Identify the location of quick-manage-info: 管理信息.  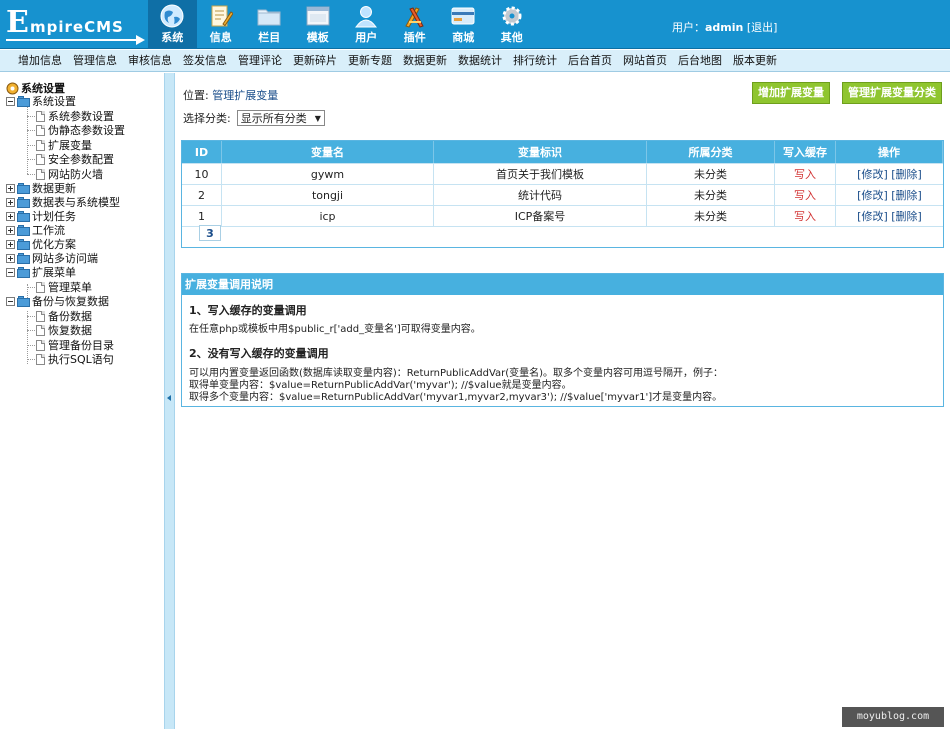
(94, 60).